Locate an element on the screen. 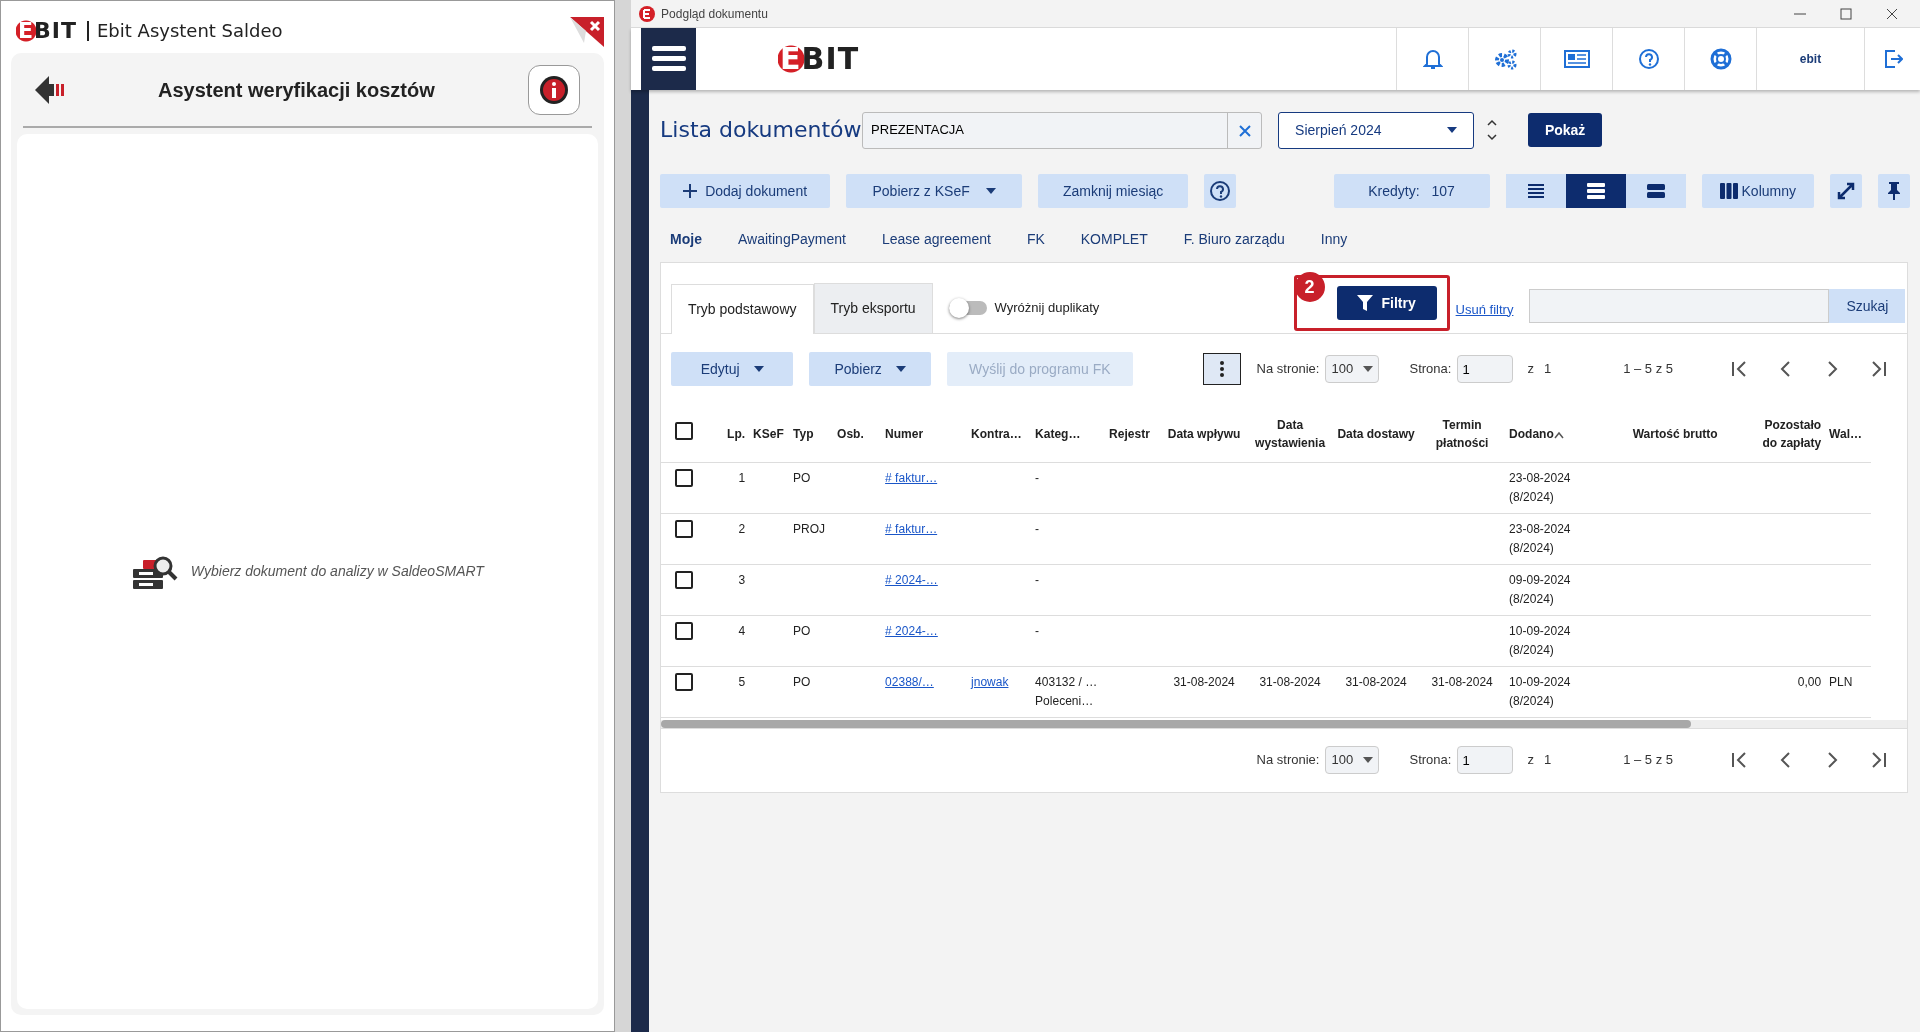  pin-button is located at coordinates (1894, 191).